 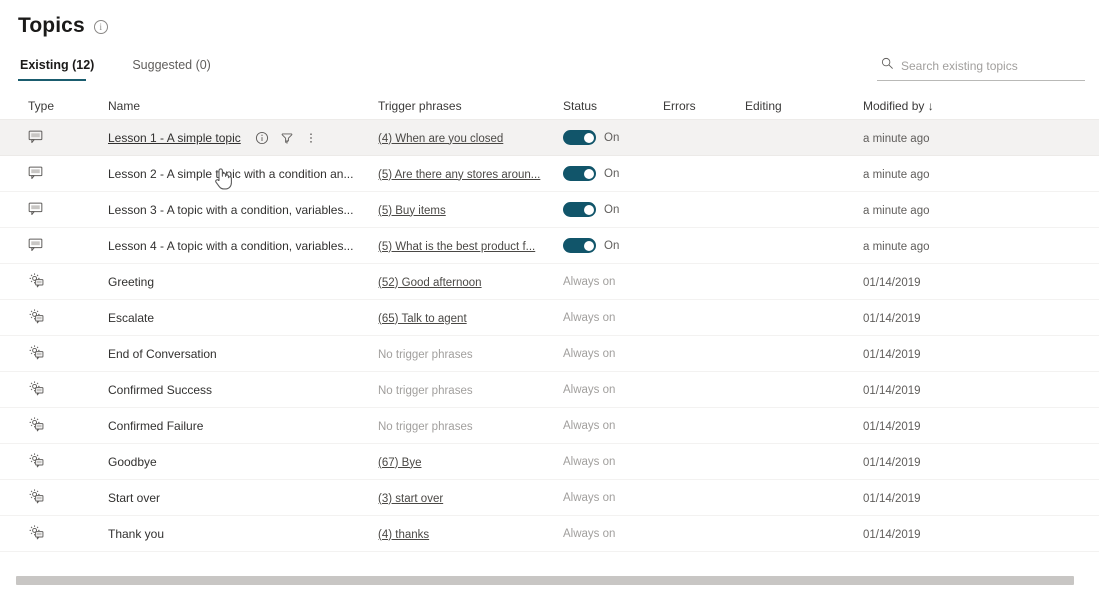 I want to click on topic-name-label: Greeting, so click(x=131, y=281).